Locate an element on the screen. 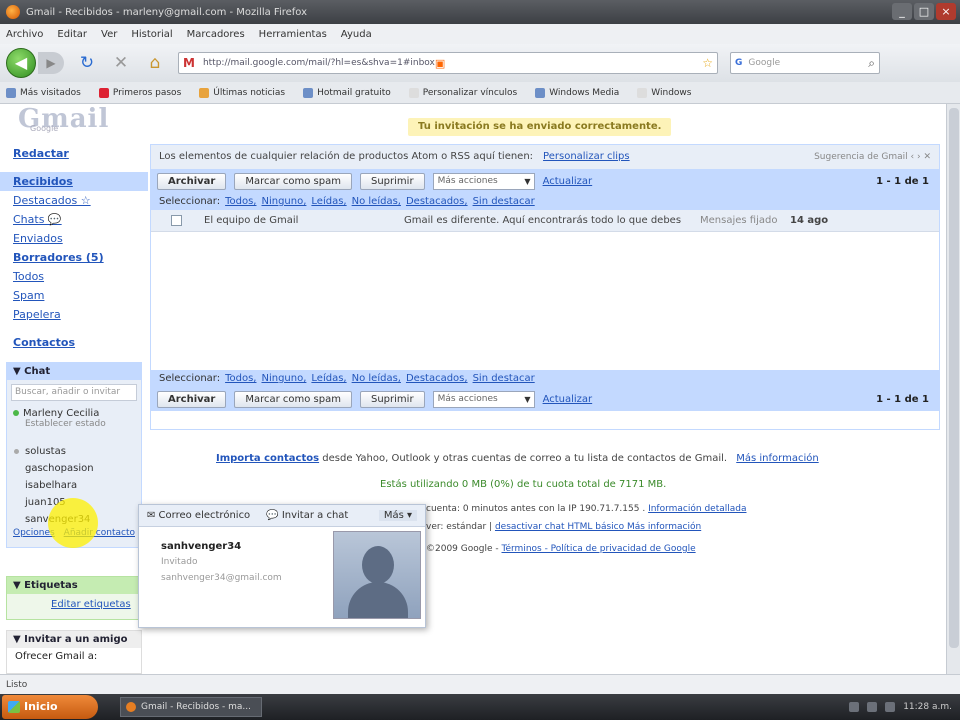  bookmark-item: Últimas noticias is located at coordinates (242, 92).